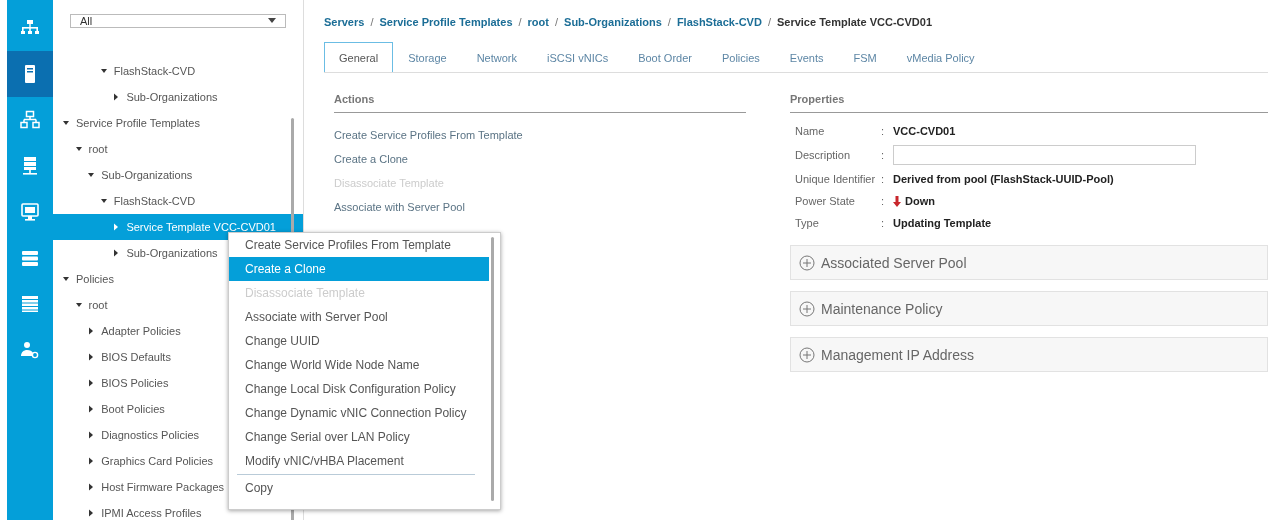 The image size is (1268, 520). What do you see at coordinates (924, 131) in the screenshot?
I see `property-value: VCC-CVD01` at bounding box center [924, 131].